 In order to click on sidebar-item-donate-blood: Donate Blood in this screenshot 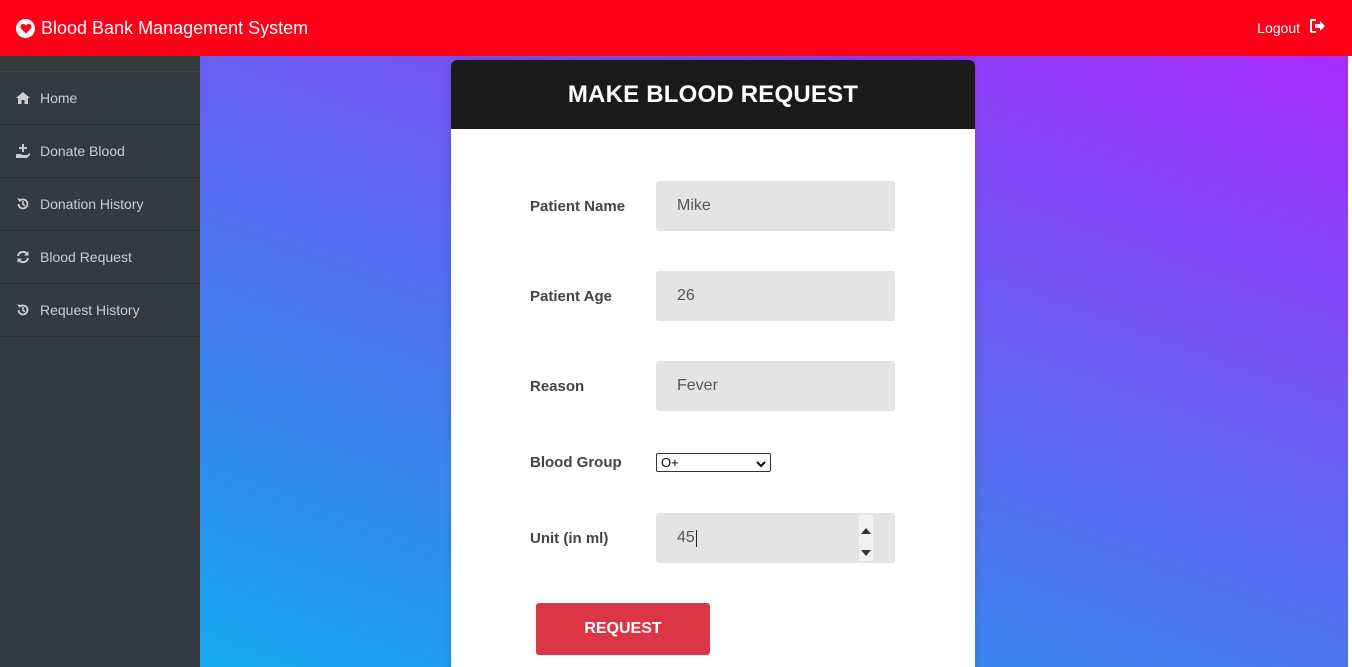, I will do `click(100, 151)`.